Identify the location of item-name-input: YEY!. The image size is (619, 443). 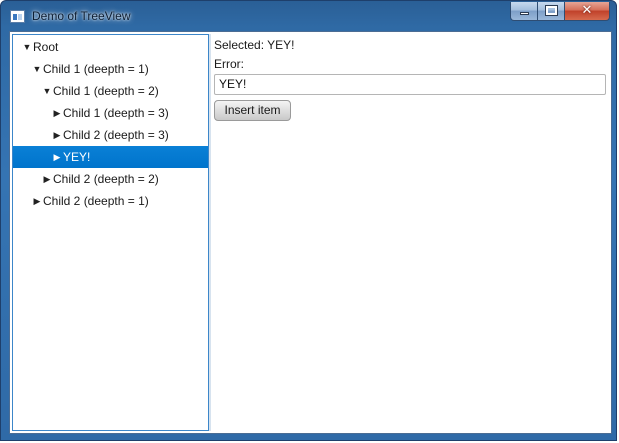
(410, 84).